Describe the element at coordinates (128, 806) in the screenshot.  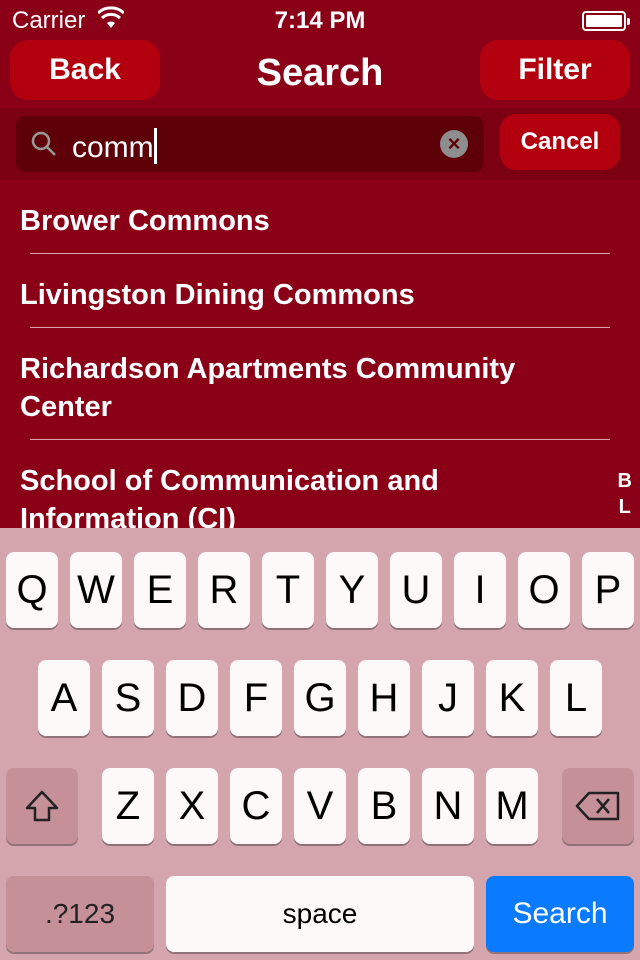
I see `key-z: Z` at that location.